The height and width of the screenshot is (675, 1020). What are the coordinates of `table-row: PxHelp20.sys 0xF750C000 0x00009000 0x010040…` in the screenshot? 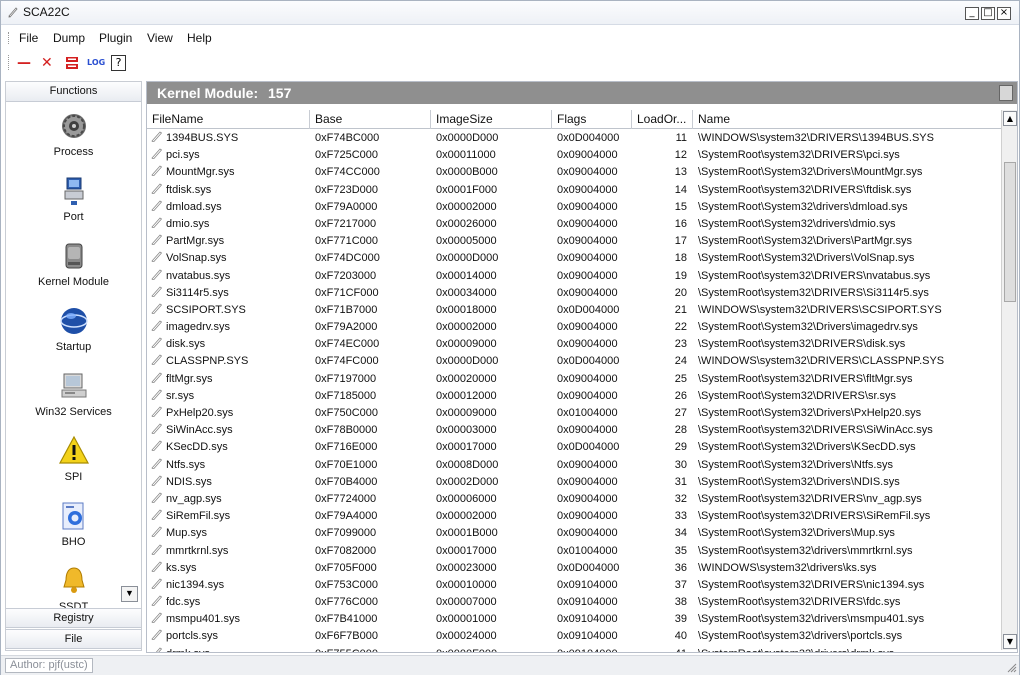 It's located at (574, 413).